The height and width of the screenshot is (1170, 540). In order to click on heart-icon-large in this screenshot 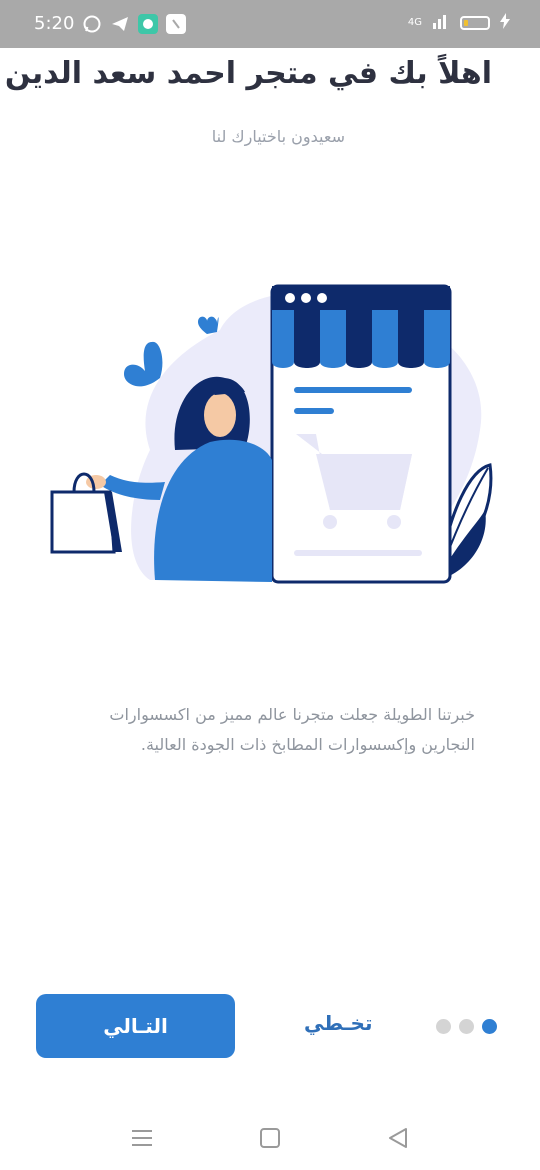, I will do `click(143, 364)`.